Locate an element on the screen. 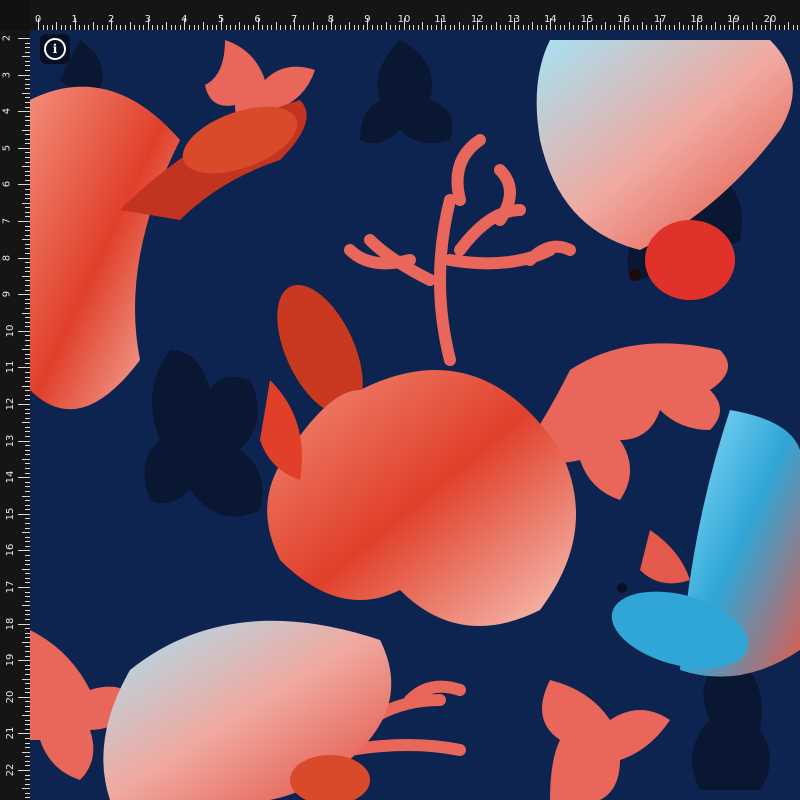 Image resolution: width=800 pixels, height=800 pixels. ruler-left-label: 7 is located at coordinates (7, 221).